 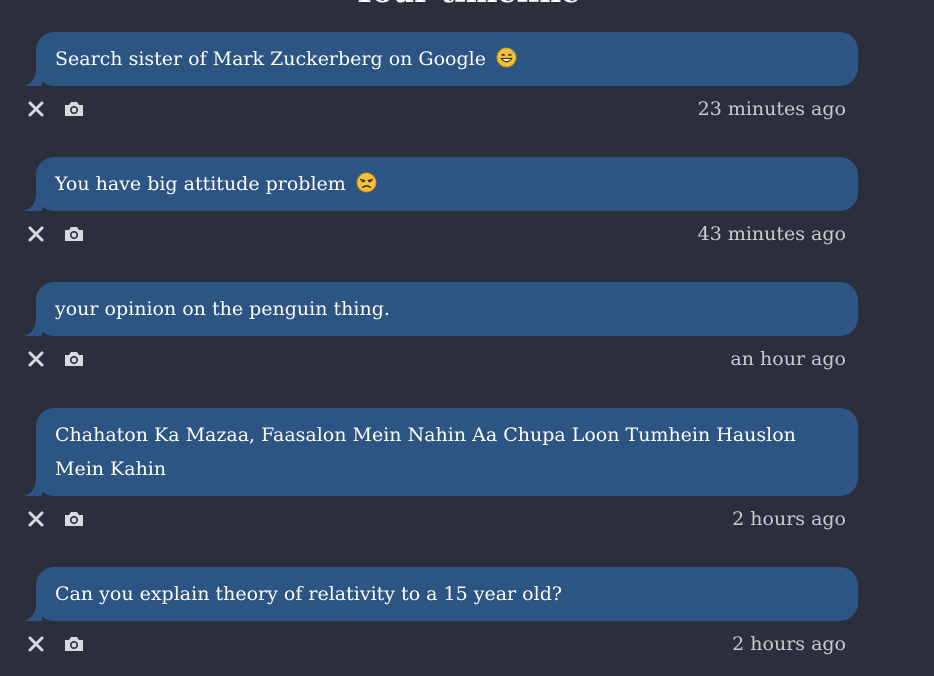 What do you see at coordinates (771, 109) in the screenshot?
I see `timestamp: 23 minutes ago` at bounding box center [771, 109].